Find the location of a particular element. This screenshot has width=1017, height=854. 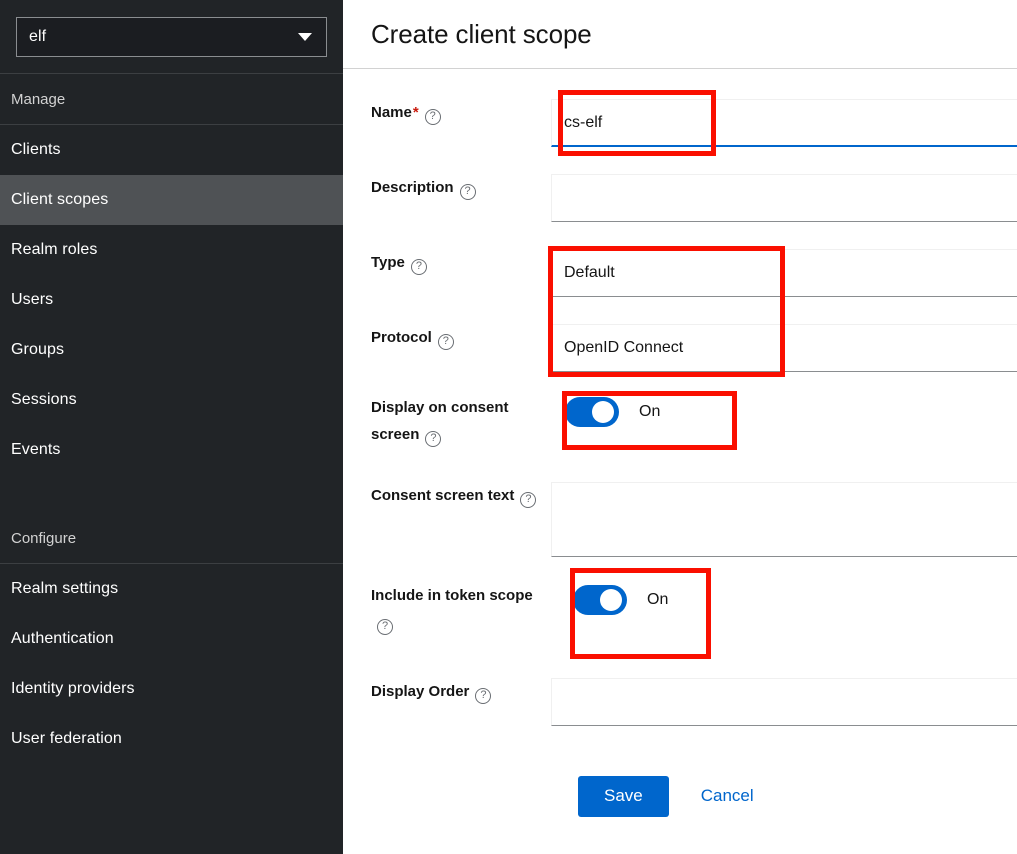

include-in-token-scope-state: On is located at coordinates (658, 599).